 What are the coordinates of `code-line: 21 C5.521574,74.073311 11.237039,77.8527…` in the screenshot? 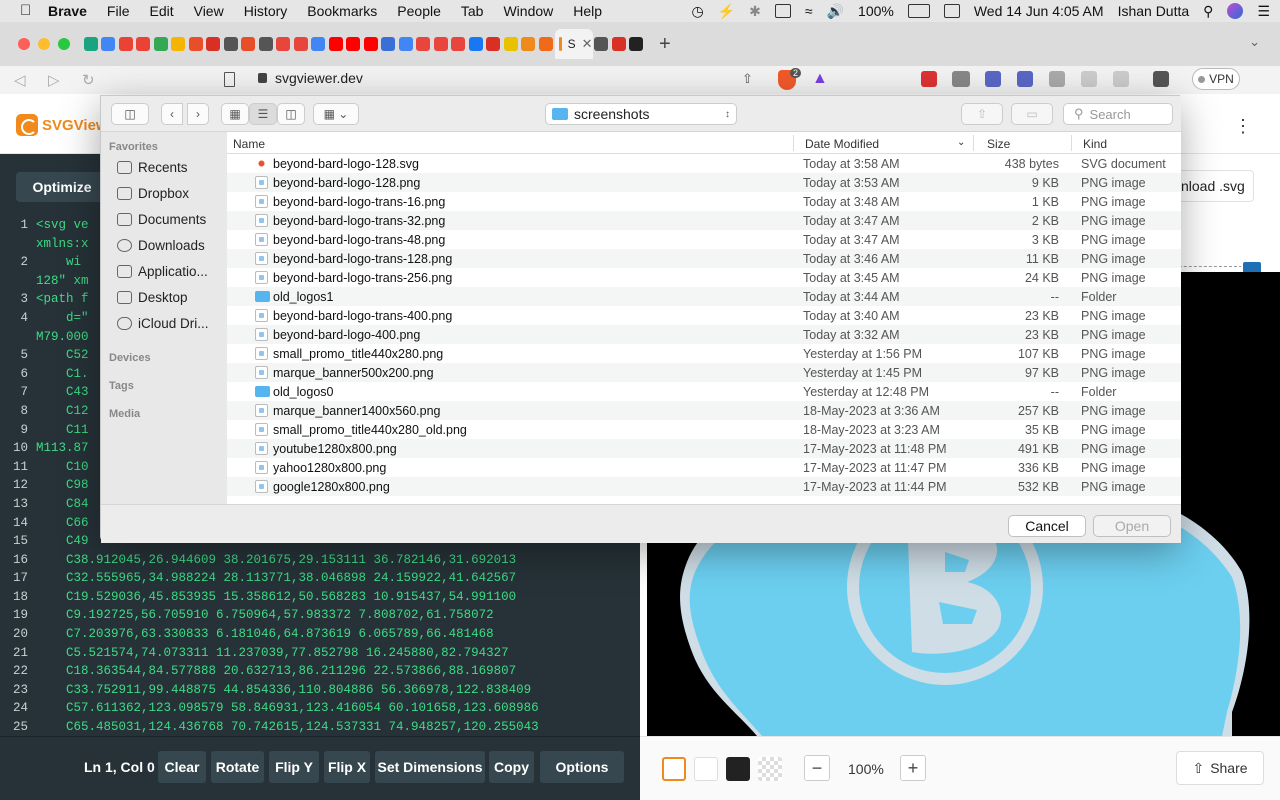 It's located at (320, 655).